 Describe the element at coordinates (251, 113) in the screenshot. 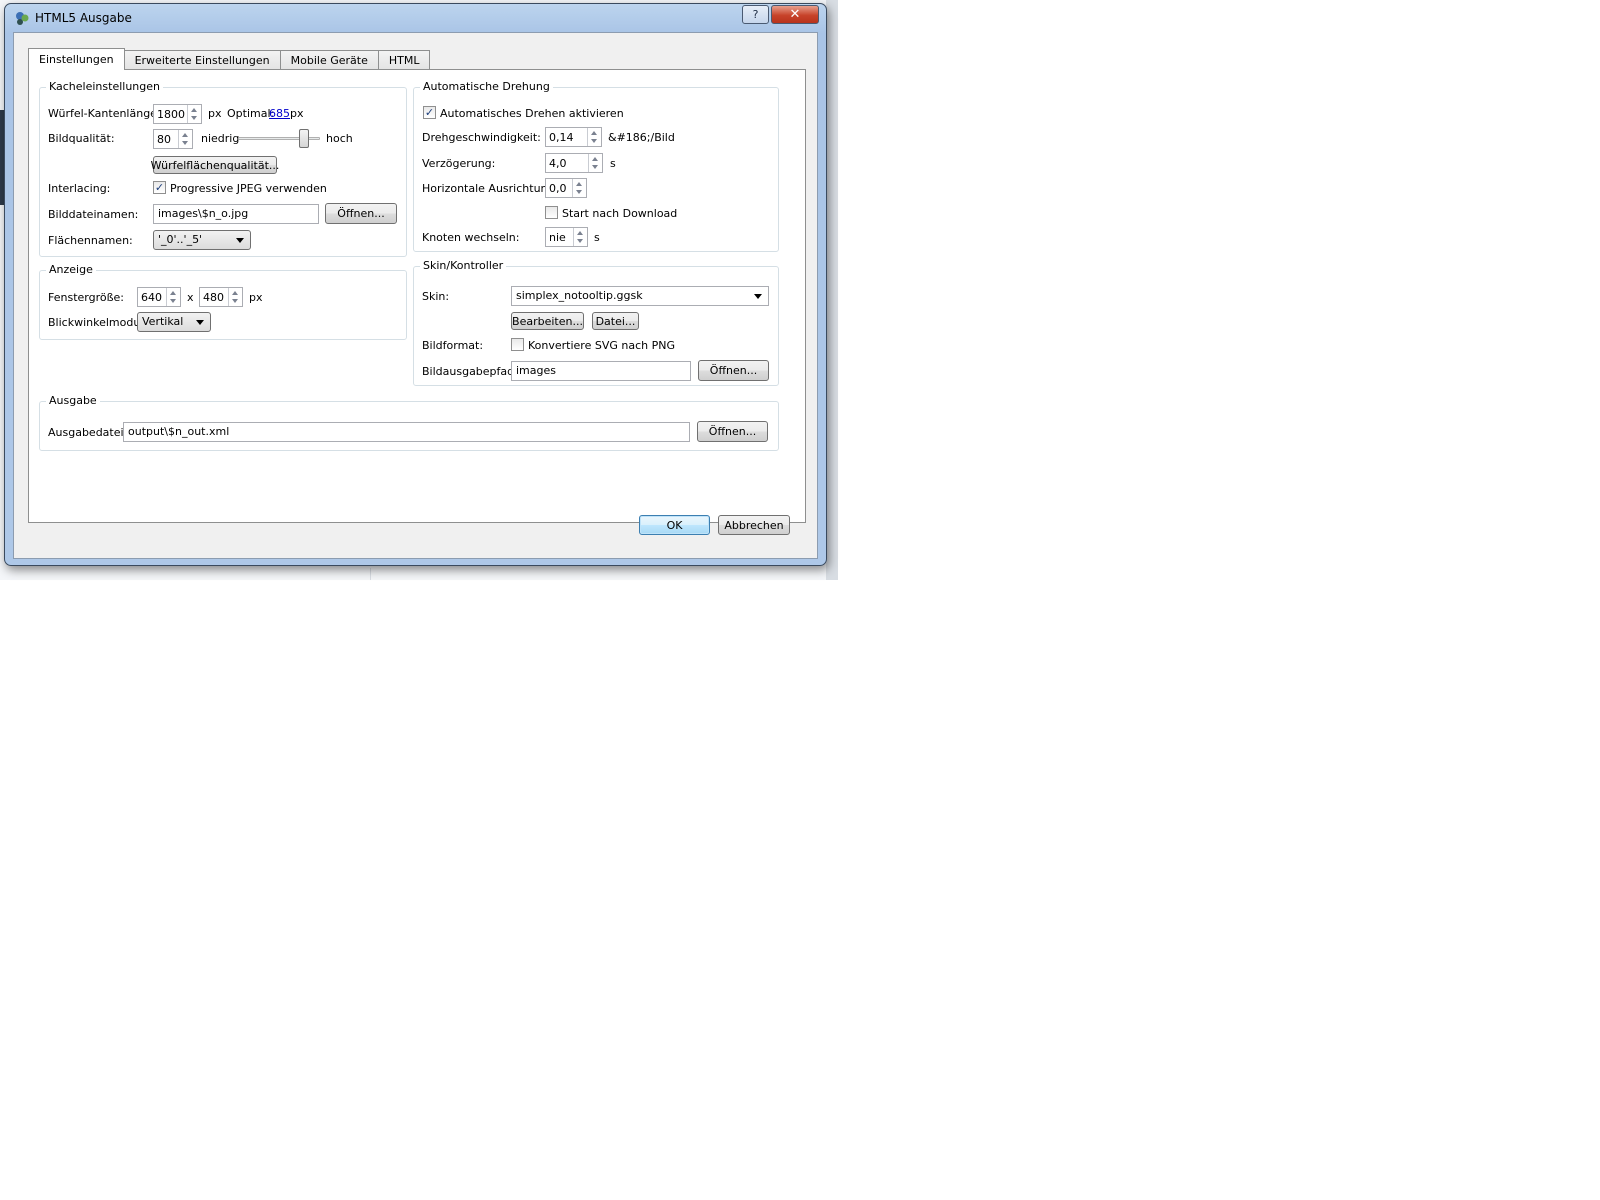

I see `optimal-label: Optimal:` at that location.